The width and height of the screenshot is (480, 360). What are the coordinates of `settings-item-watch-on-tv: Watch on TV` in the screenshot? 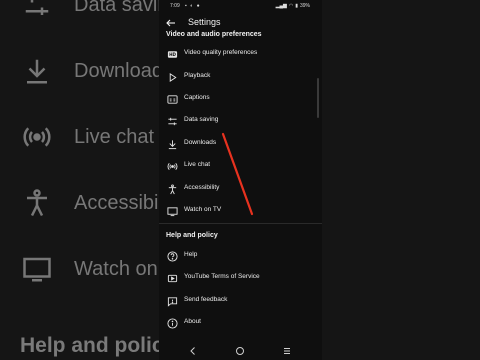 It's located at (240, 210).